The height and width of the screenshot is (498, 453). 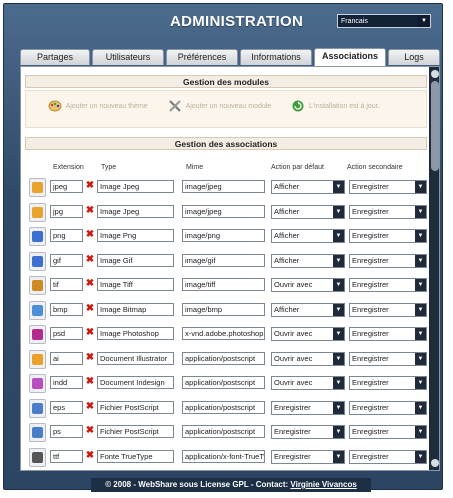 I want to click on type-field: Image Photoshop, so click(x=135, y=333).